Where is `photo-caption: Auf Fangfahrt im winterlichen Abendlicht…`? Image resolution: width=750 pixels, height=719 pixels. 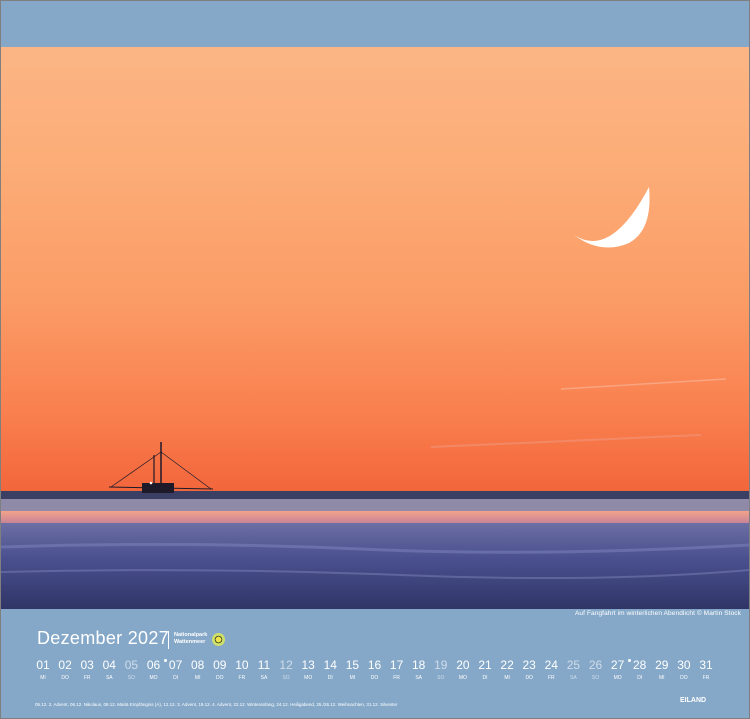 photo-caption: Auf Fangfahrt im winterlichen Abendlicht… is located at coordinates (658, 613).